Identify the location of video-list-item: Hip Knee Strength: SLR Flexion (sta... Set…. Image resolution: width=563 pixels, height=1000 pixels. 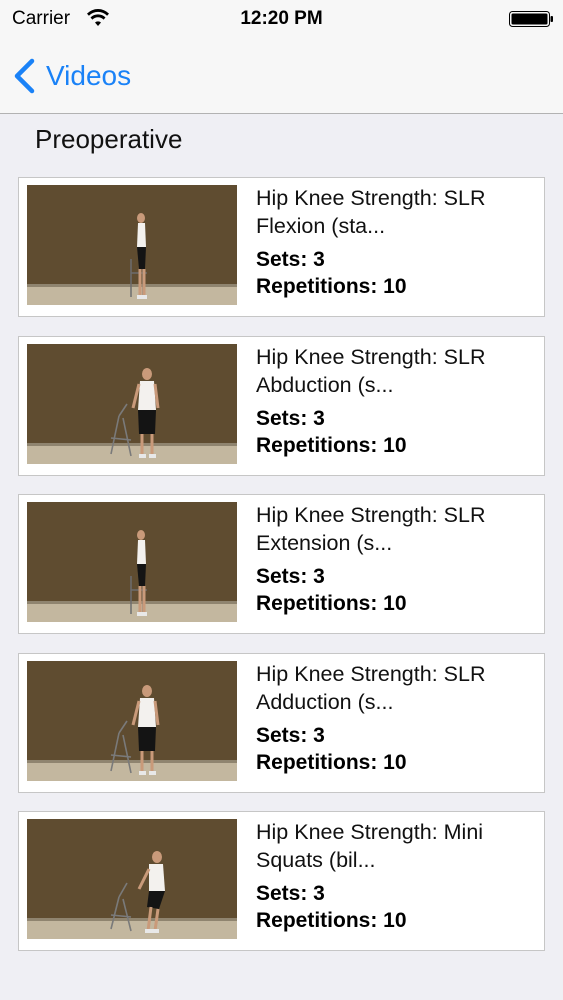
(281, 247).